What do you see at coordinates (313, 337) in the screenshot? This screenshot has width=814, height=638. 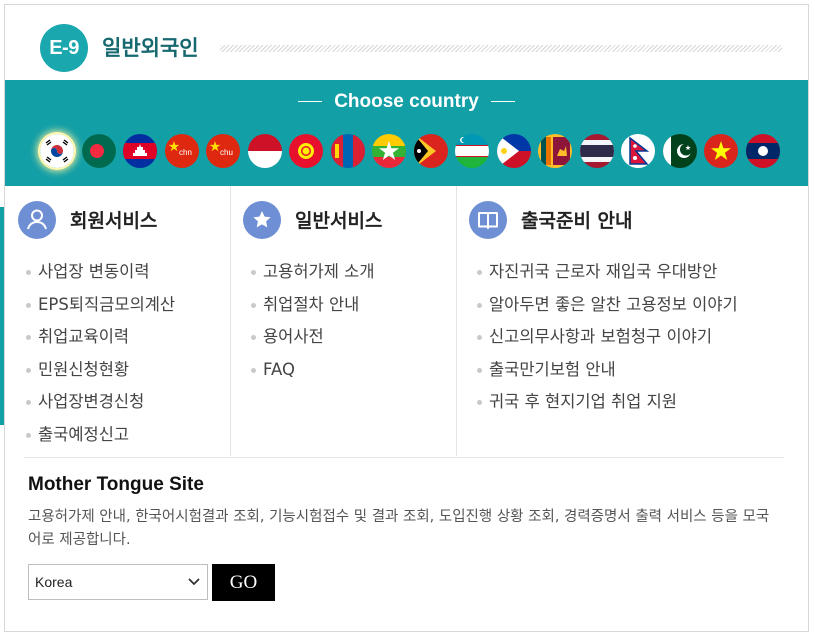 I see `list-item: 용어사전` at bounding box center [313, 337].